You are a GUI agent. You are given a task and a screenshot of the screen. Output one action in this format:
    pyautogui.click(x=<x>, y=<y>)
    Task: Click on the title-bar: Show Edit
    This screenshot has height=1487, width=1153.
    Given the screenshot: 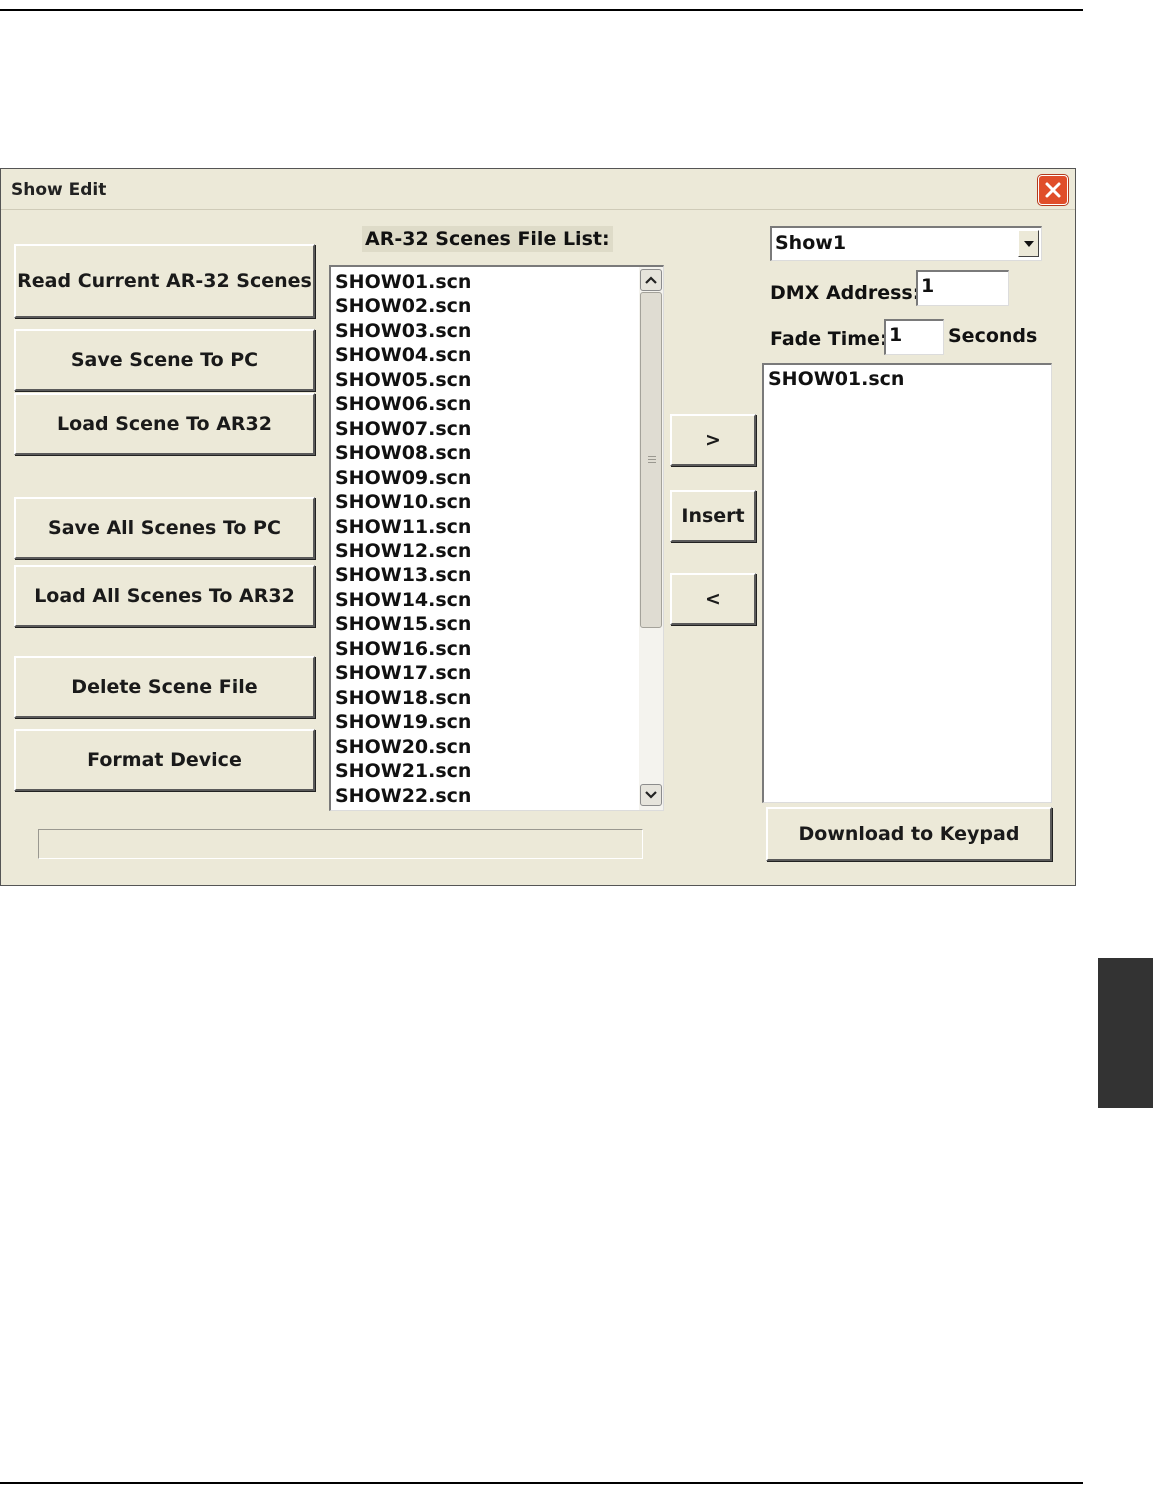 What is the action you would take?
    pyautogui.click(x=538, y=189)
    